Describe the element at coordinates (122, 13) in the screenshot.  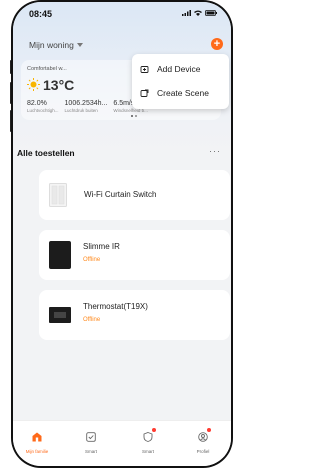
I see `status-bar: 08:45` at that location.